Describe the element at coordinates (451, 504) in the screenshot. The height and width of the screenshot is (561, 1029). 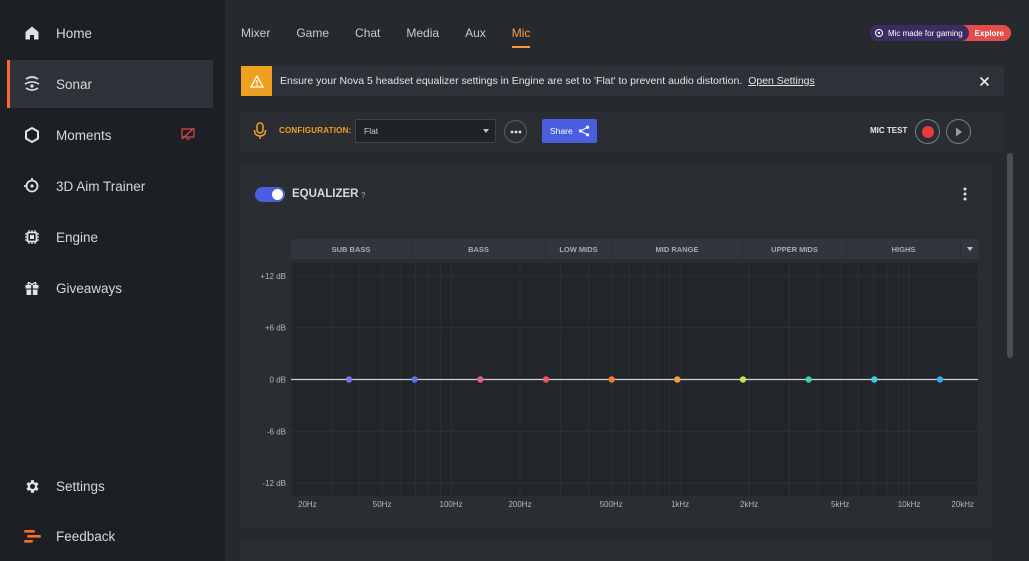
I see `freq-tick-label: 100Hz` at that location.